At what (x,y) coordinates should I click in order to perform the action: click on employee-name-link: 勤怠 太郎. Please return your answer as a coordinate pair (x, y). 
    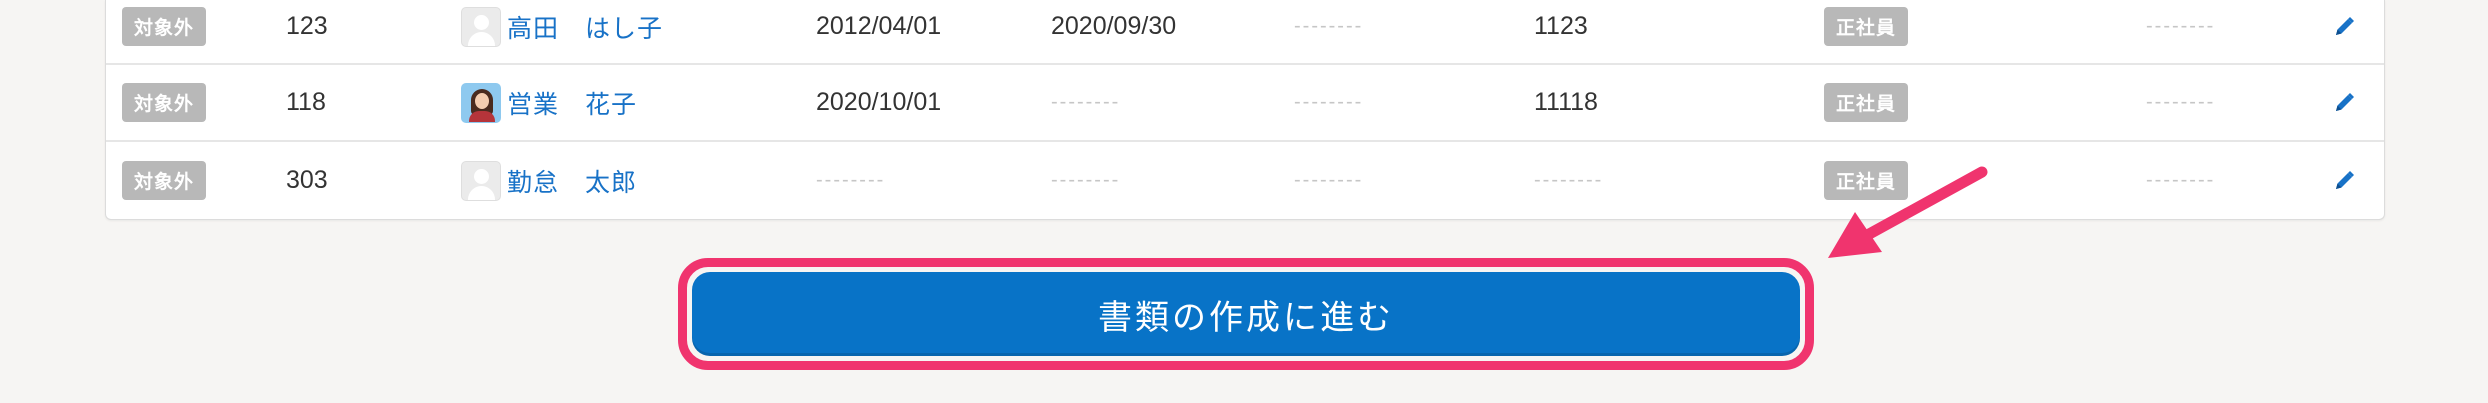
    Looking at the image, I should click on (572, 181).